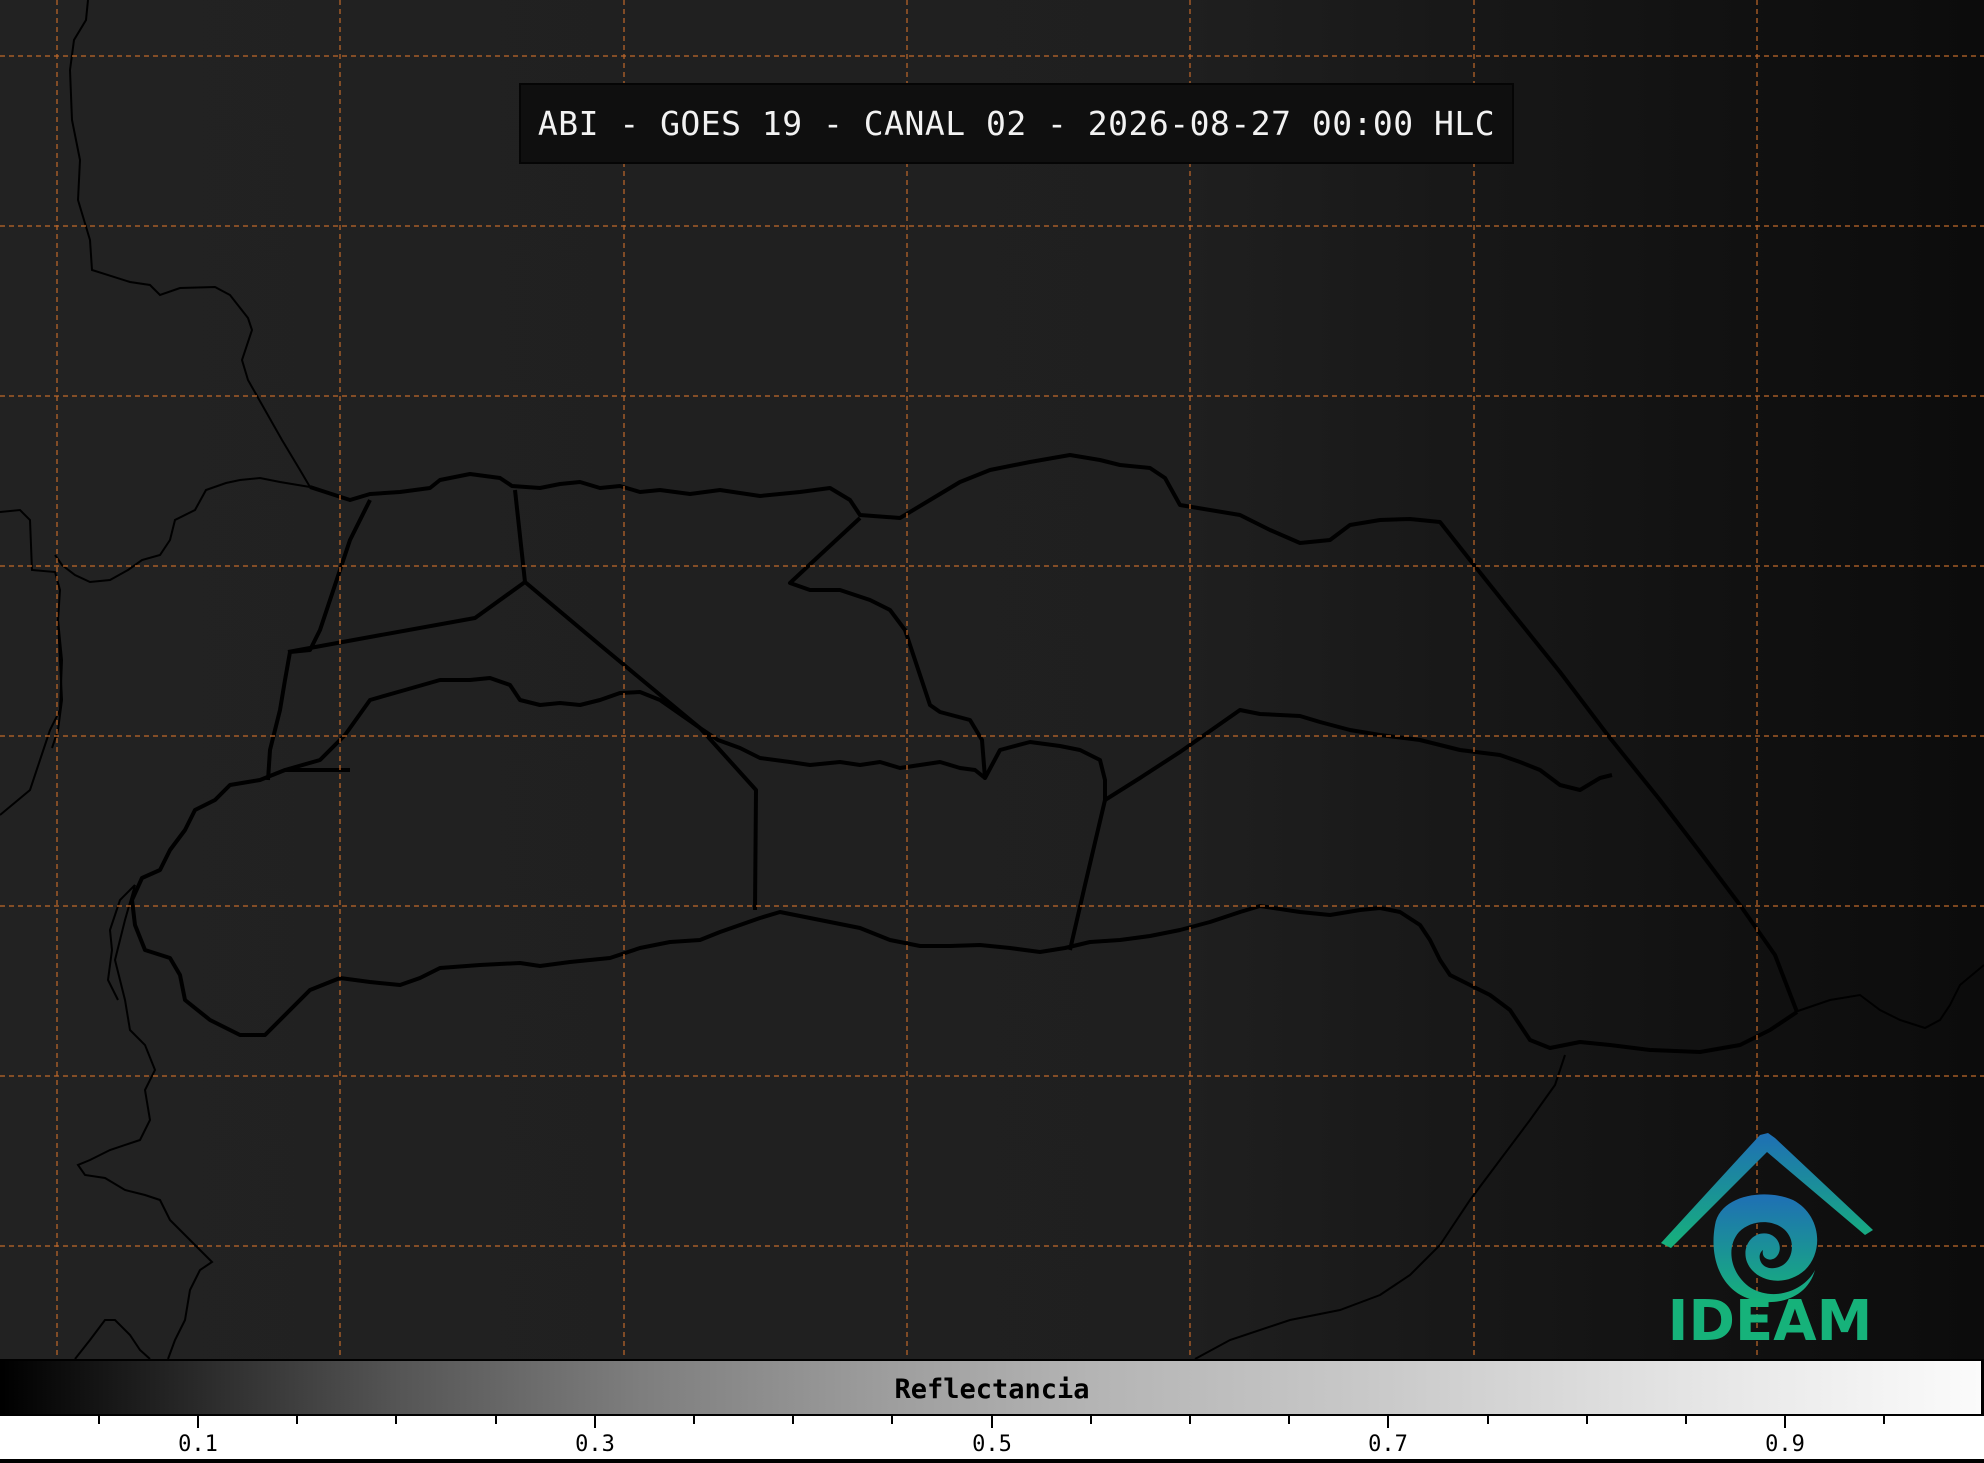  What do you see at coordinates (1388, 1444) in the screenshot?
I see `colorbar-tick-label: 0.7` at bounding box center [1388, 1444].